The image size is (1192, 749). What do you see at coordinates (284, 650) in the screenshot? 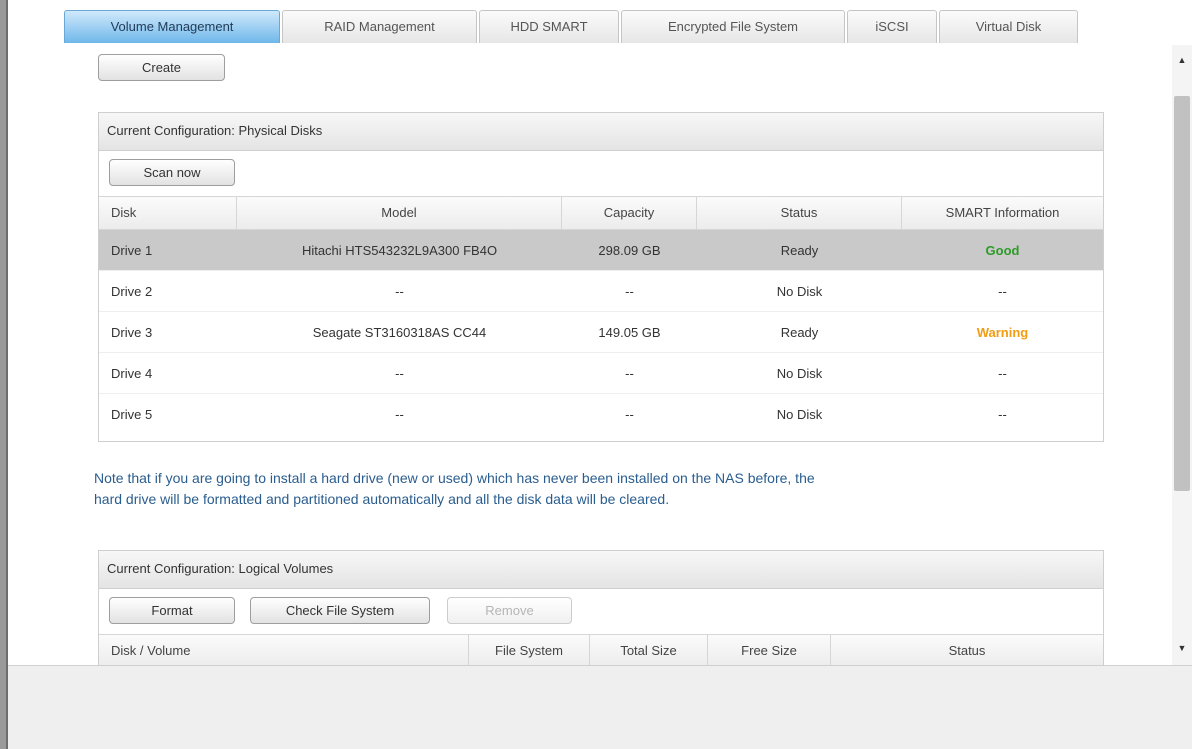
I see `column-header-disk-volume: Disk / Volume` at bounding box center [284, 650].